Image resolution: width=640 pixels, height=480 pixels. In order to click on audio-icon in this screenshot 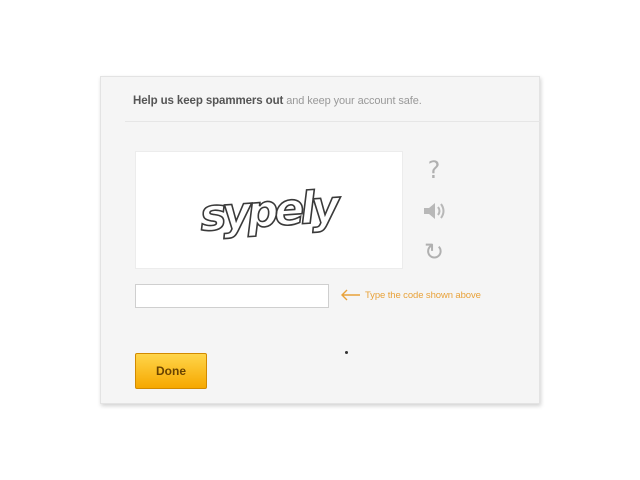, I will do `click(434, 211)`.